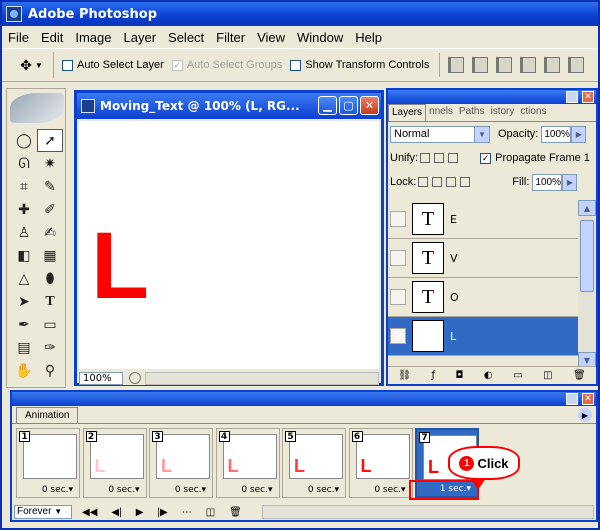  Describe the element at coordinates (483, 219) in the screenshot. I see `layer-row-e: T E` at that location.